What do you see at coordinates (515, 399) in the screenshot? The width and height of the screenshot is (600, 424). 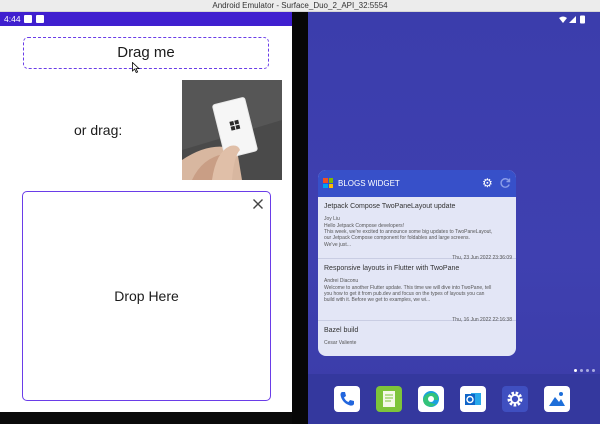 I see `settings-app-icon` at bounding box center [515, 399].